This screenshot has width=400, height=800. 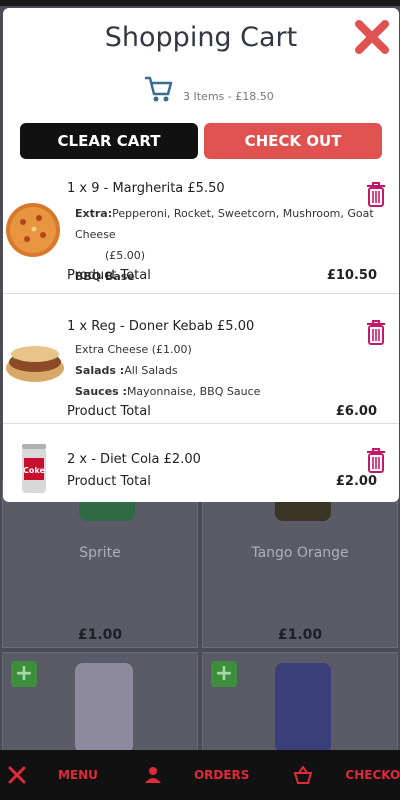 I want to click on trash-icon, so click(x=376, y=460).